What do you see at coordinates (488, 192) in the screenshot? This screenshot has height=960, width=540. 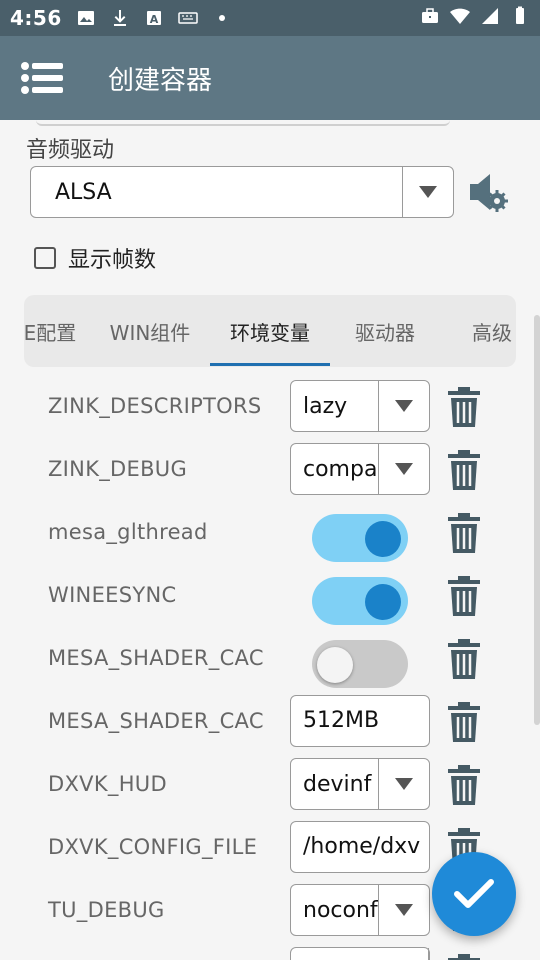 I see `speaker-settings-icon` at bounding box center [488, 192].